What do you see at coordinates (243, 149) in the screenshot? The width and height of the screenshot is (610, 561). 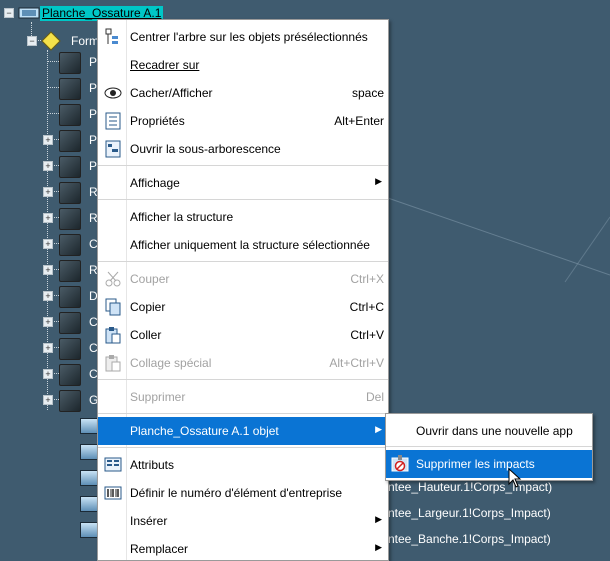 I see `menu-item-open-subtree: Ouvrir la sous-arborescence` at bounding box center [243, 149].